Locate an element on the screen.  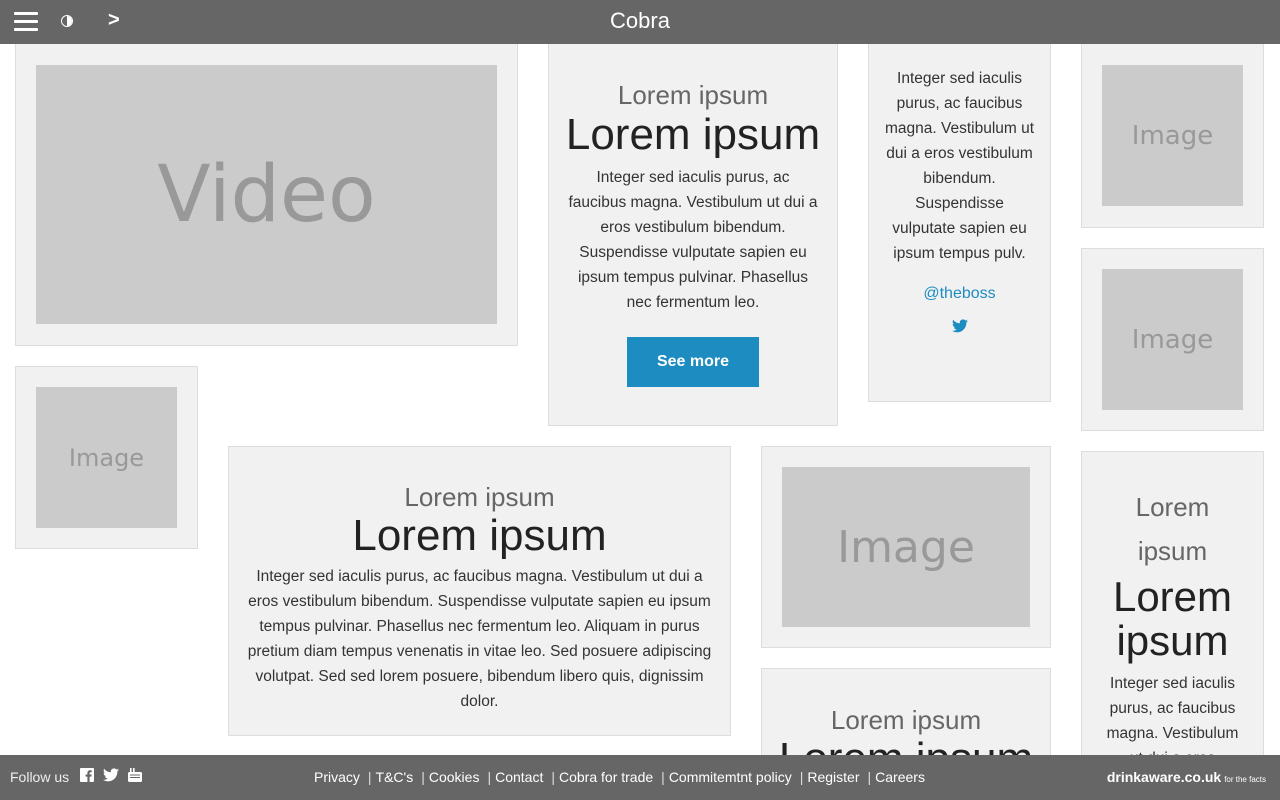
drinkaware-tagline: for the facts is located at coordinates (1245, 779).